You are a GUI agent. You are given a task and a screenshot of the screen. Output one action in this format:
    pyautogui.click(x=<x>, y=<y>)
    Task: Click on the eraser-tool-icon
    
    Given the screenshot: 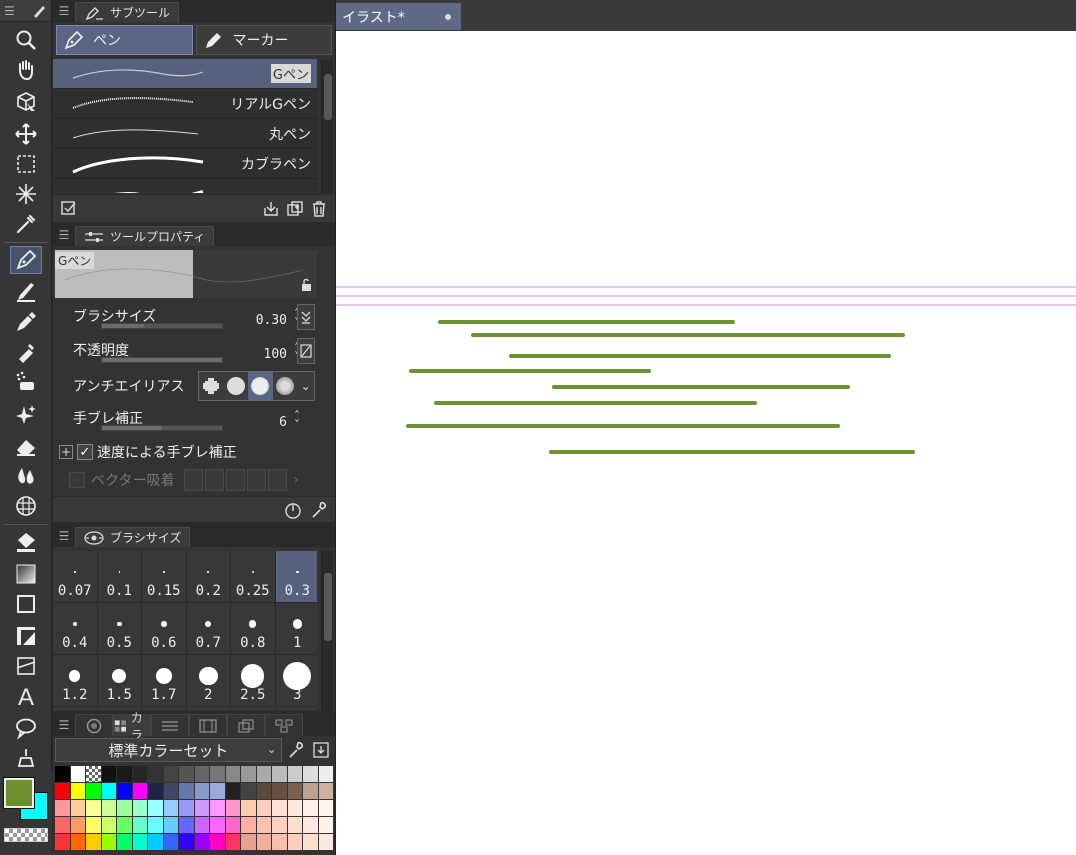 What is the action you would take?
    pyautogui.click(x=26, y=446)
    